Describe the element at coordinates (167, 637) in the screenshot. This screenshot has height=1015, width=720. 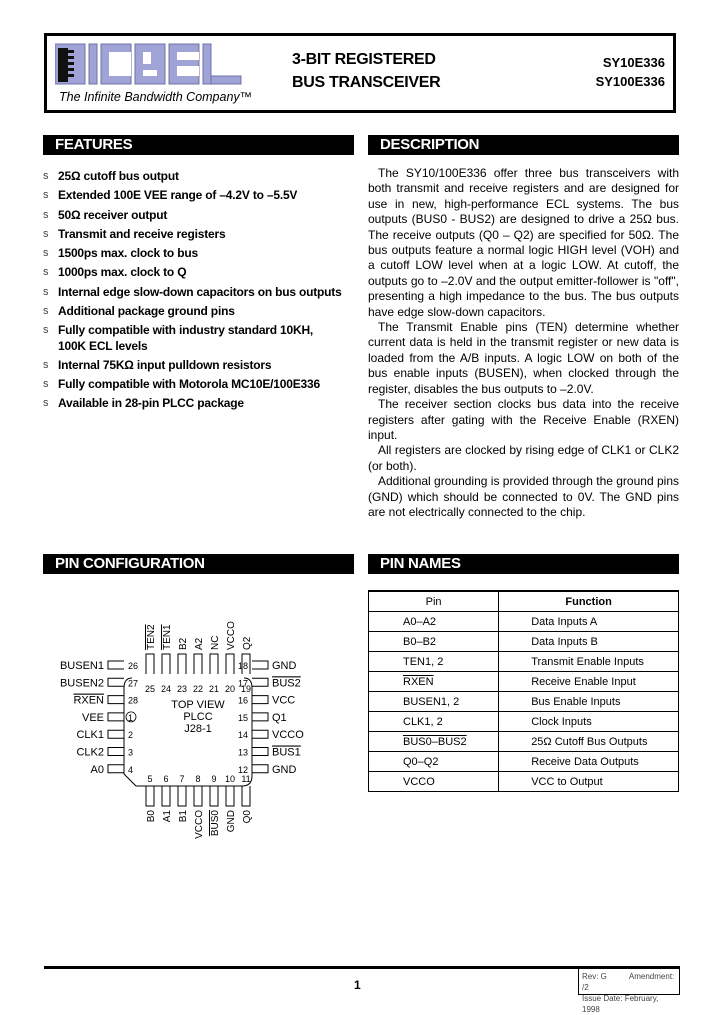
I see `pin-name: TEN1` at that location.